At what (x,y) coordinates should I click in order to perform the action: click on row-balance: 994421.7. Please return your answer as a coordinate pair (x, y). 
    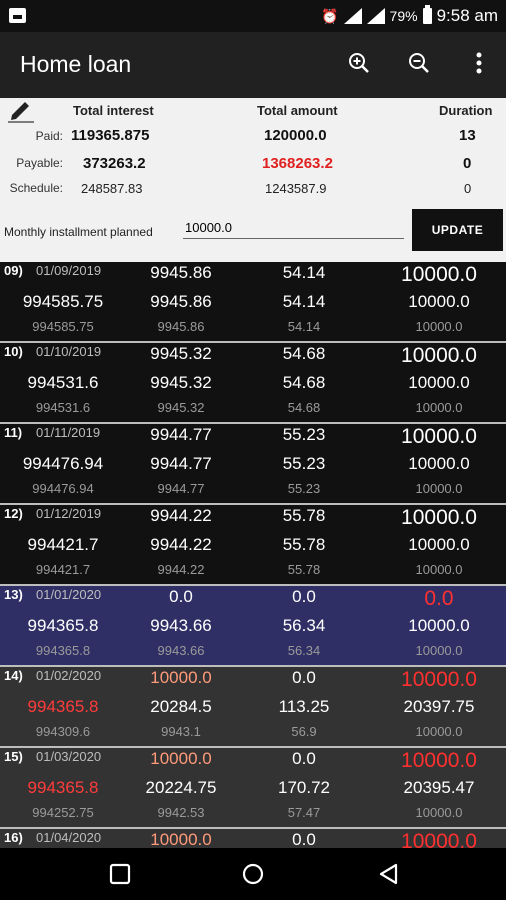
    Looking at the image, I should click on (63, 544).